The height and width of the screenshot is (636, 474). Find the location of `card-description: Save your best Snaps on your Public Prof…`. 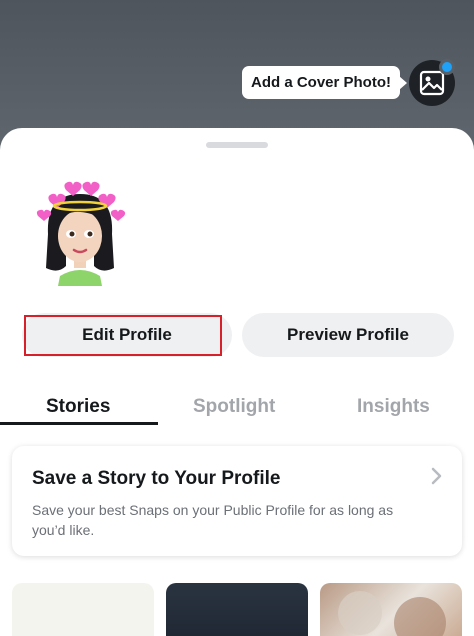

card-description: Save your best Snaps on your Public Prof… is located at coordinates (213, 520).